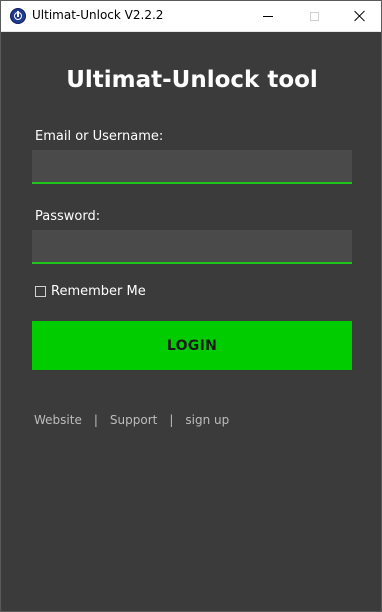  Describe the element at coordinates (99, 136) in the screenshot. I see `email-label: Email or Username:` at that location.